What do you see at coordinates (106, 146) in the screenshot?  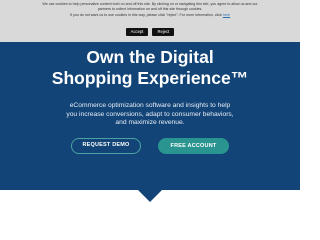 I see `request-demo-button: REQUEST DEMO` at bounding box center [106, 146].